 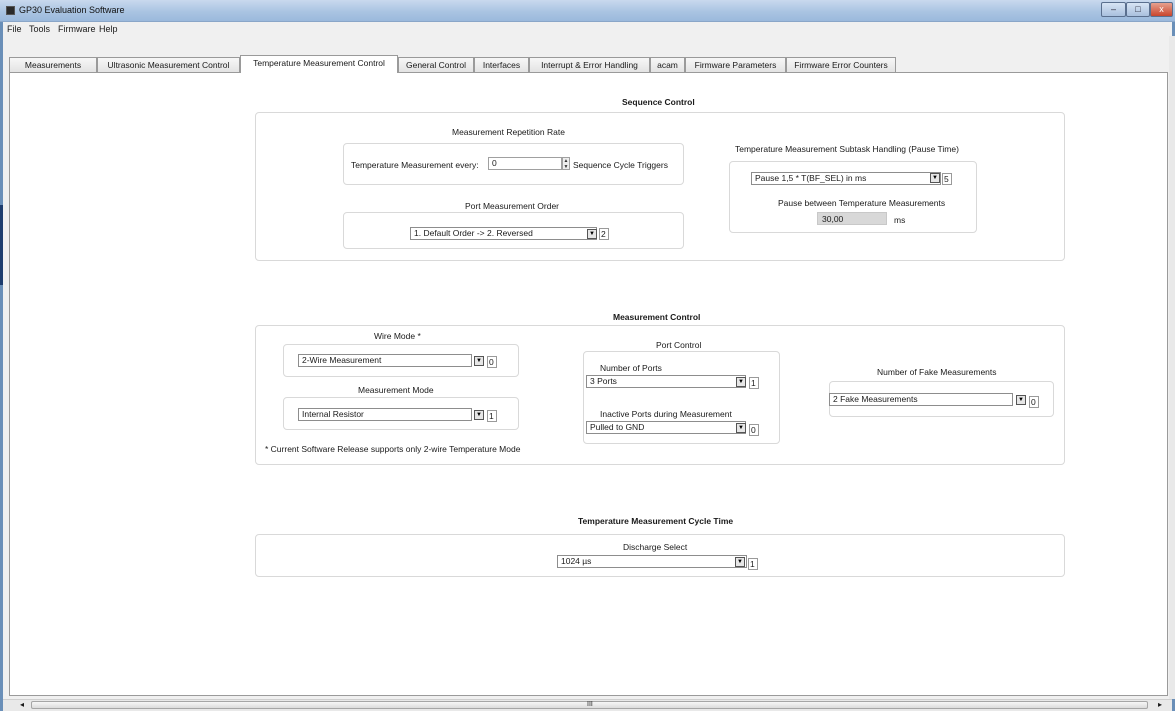 What do you see at coordinates (436, 64) in the screenshot?
I see `tab-general-control: General Control` at bounding box center [436, 64].